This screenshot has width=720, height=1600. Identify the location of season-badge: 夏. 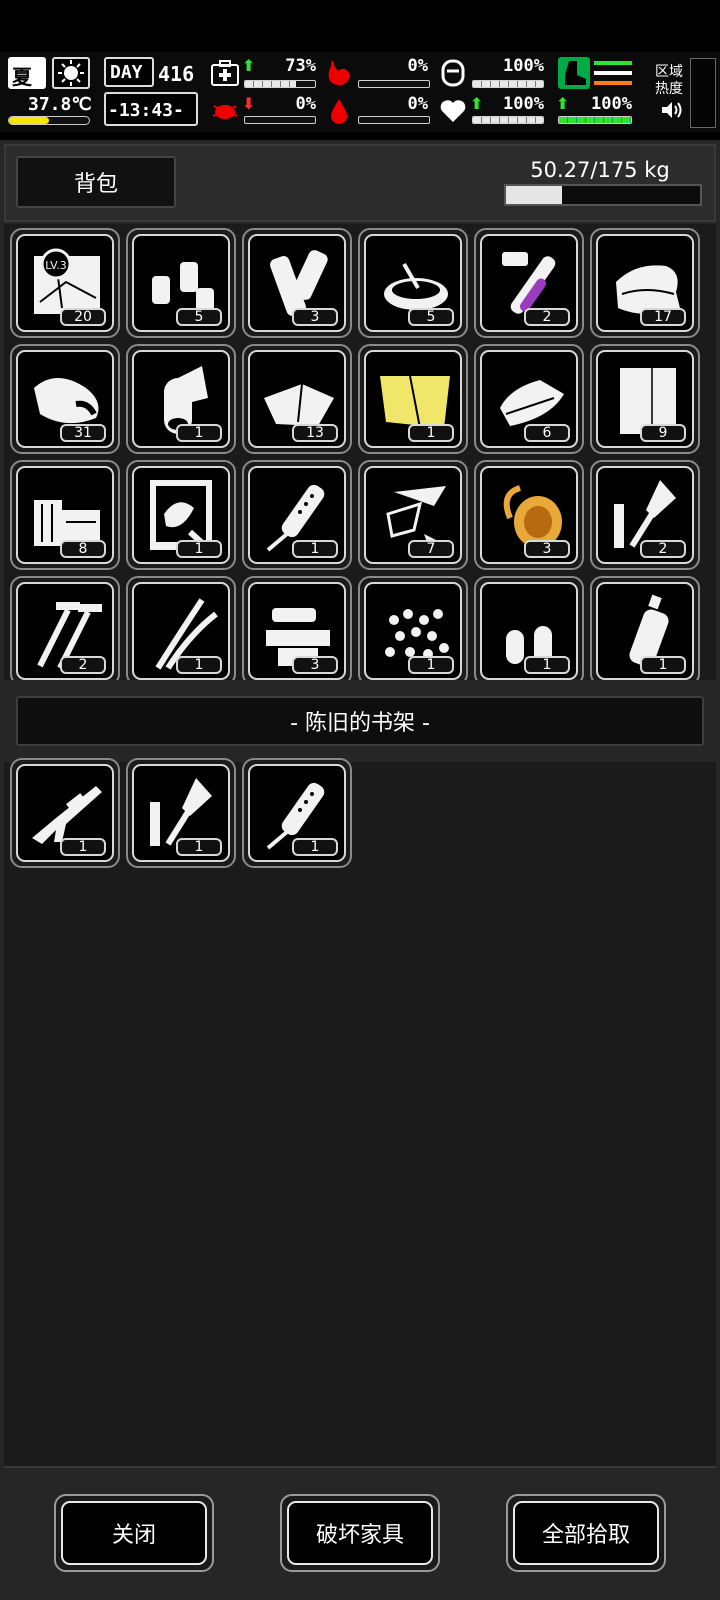
(27, 73).